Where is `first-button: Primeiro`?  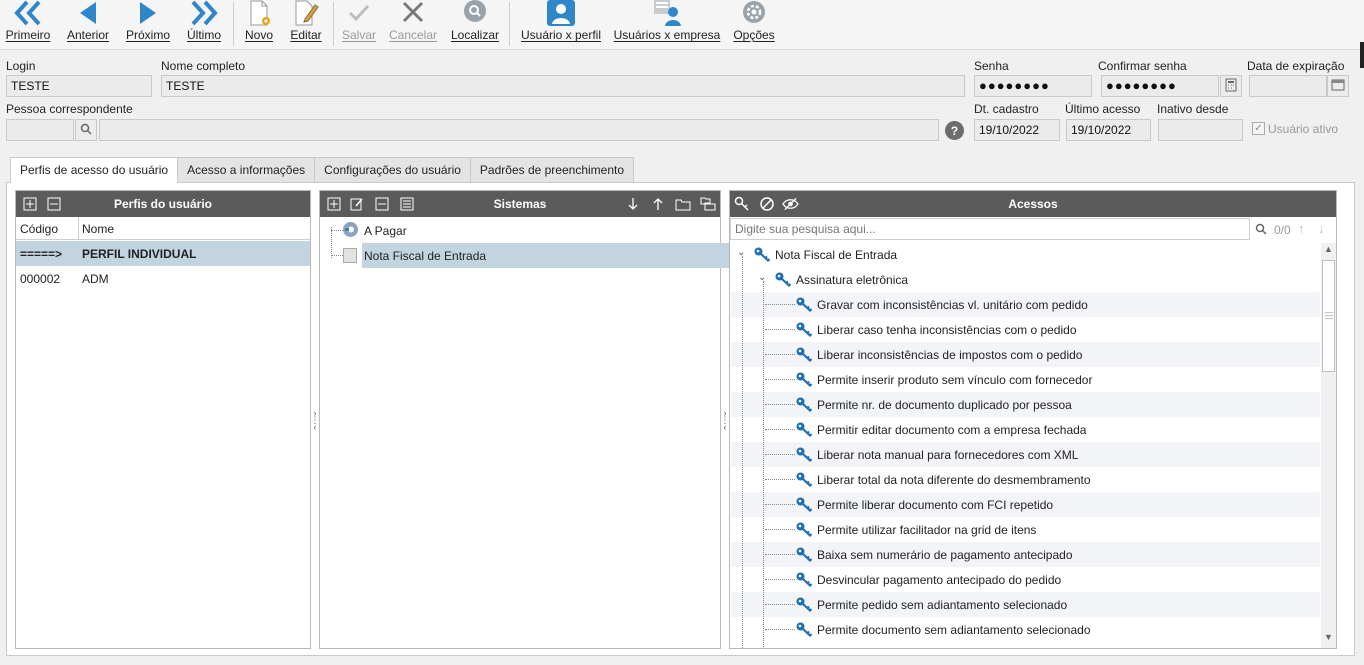
first-button: Primeiro is located at coordinates (28, 24).